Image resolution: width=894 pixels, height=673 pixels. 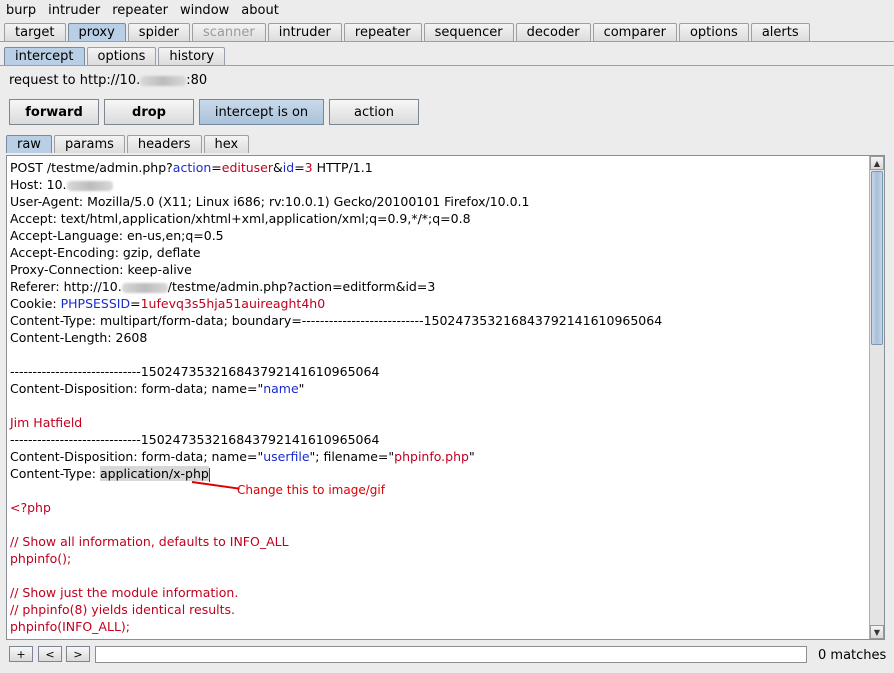 What do you see at coordinates (209, 474) in the screenshot?
I see `text-caret` at bounding box center [209, 474].